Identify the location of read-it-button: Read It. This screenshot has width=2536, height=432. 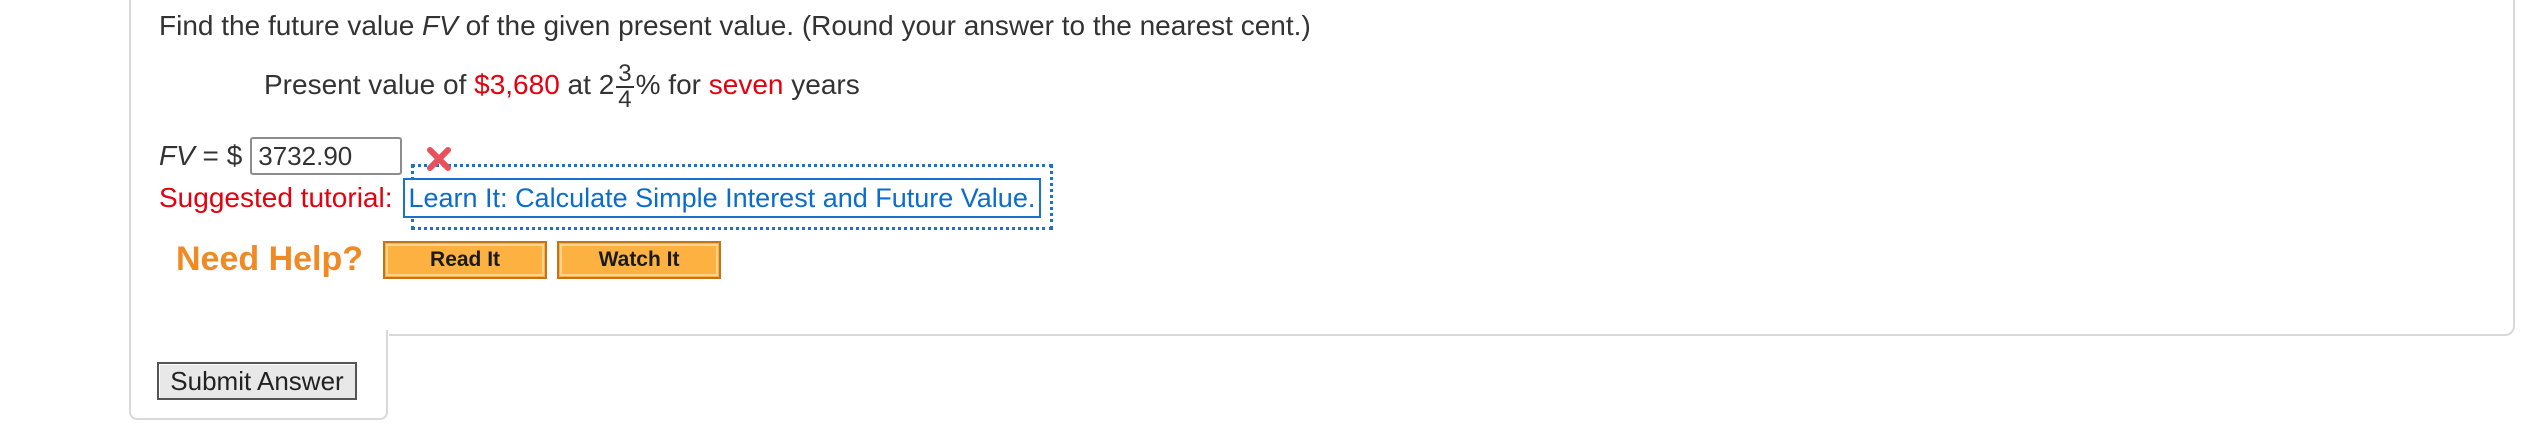
(465, 259).